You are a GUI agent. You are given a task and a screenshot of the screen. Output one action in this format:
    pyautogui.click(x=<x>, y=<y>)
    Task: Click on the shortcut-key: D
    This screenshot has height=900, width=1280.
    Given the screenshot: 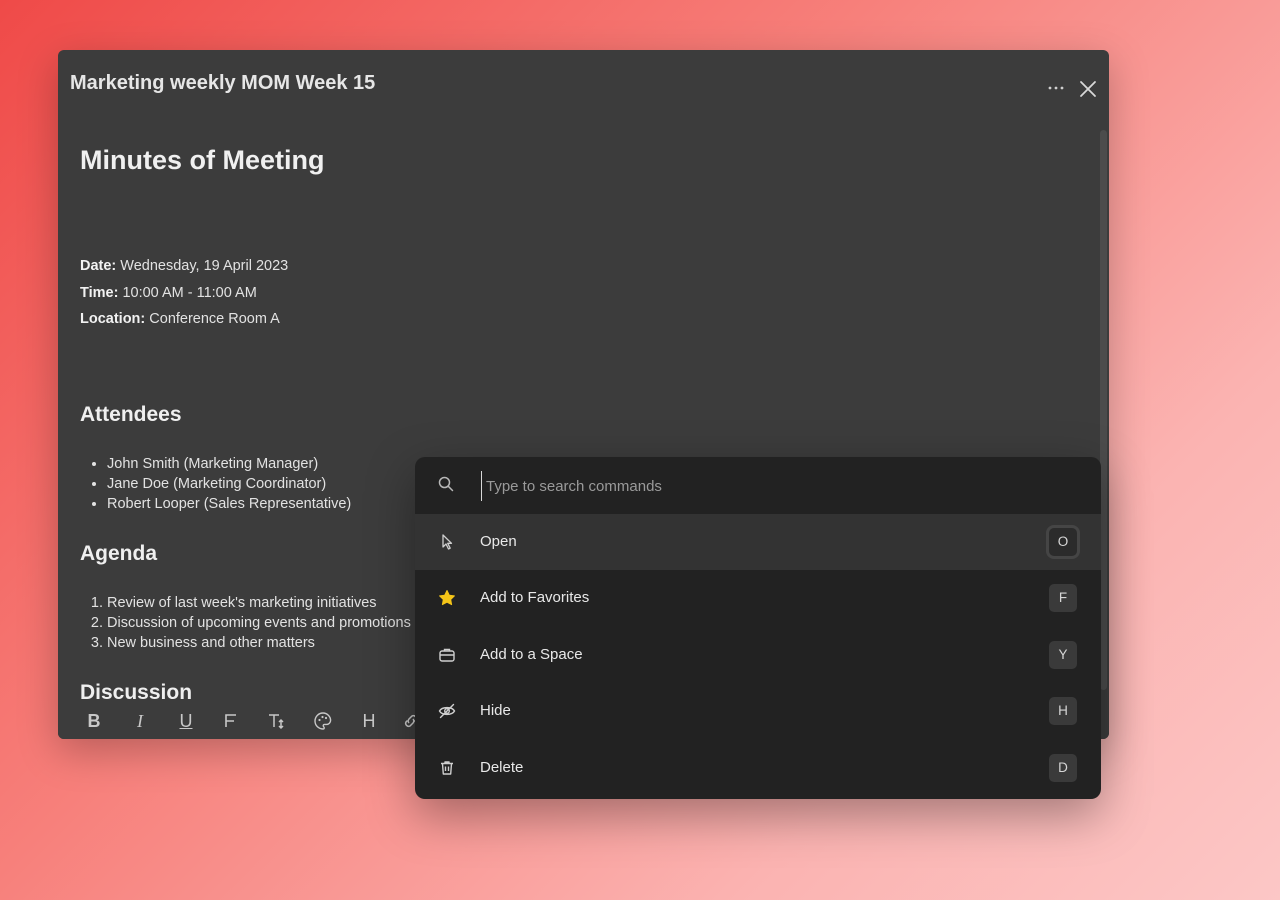 What is the action you would take?
    pyautogui.click(x=1063, y=768)
    